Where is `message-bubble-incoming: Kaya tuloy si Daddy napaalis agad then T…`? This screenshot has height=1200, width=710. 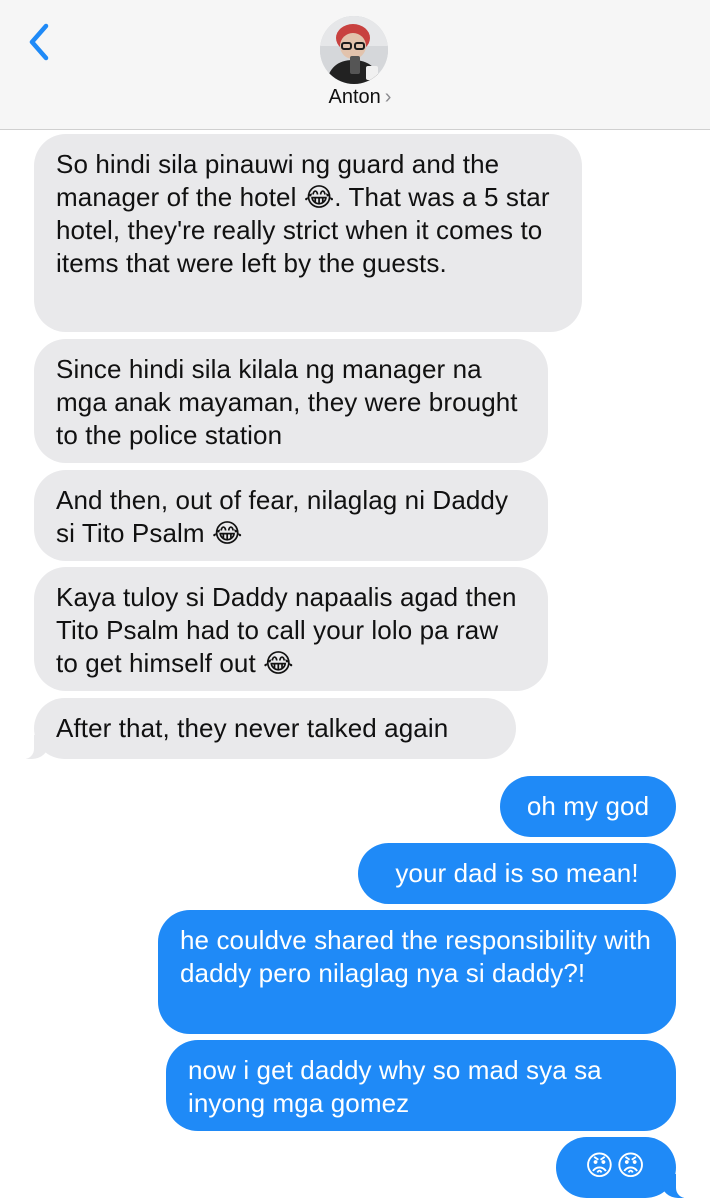
message-bubble-incoming: Kaya tuloy si Daddy napaalis agad then T… is located at coordinates (291, 629).